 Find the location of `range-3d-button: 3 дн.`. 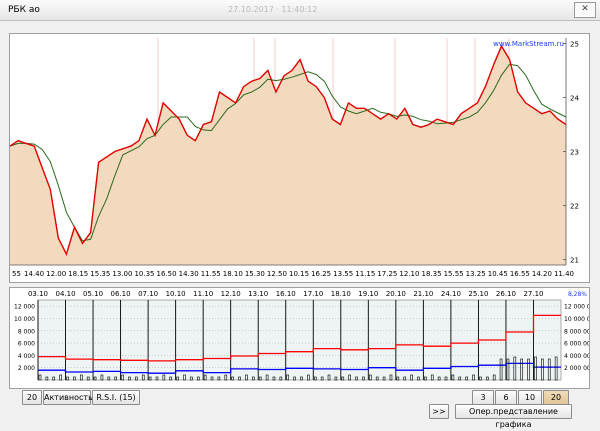

range-3d-button: 3 дн. is located at coordinates (483, 402).